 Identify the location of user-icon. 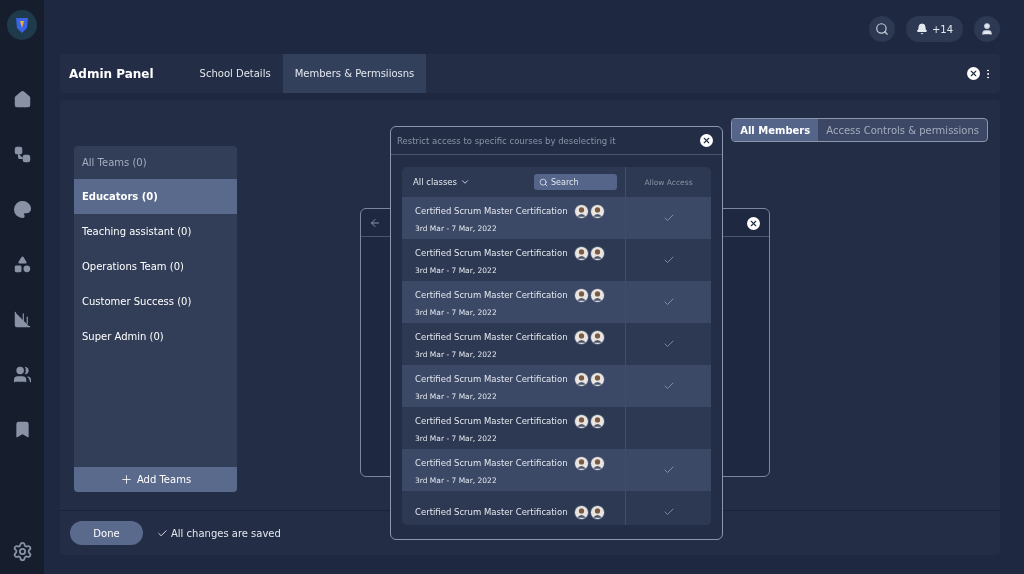
(987, 29).